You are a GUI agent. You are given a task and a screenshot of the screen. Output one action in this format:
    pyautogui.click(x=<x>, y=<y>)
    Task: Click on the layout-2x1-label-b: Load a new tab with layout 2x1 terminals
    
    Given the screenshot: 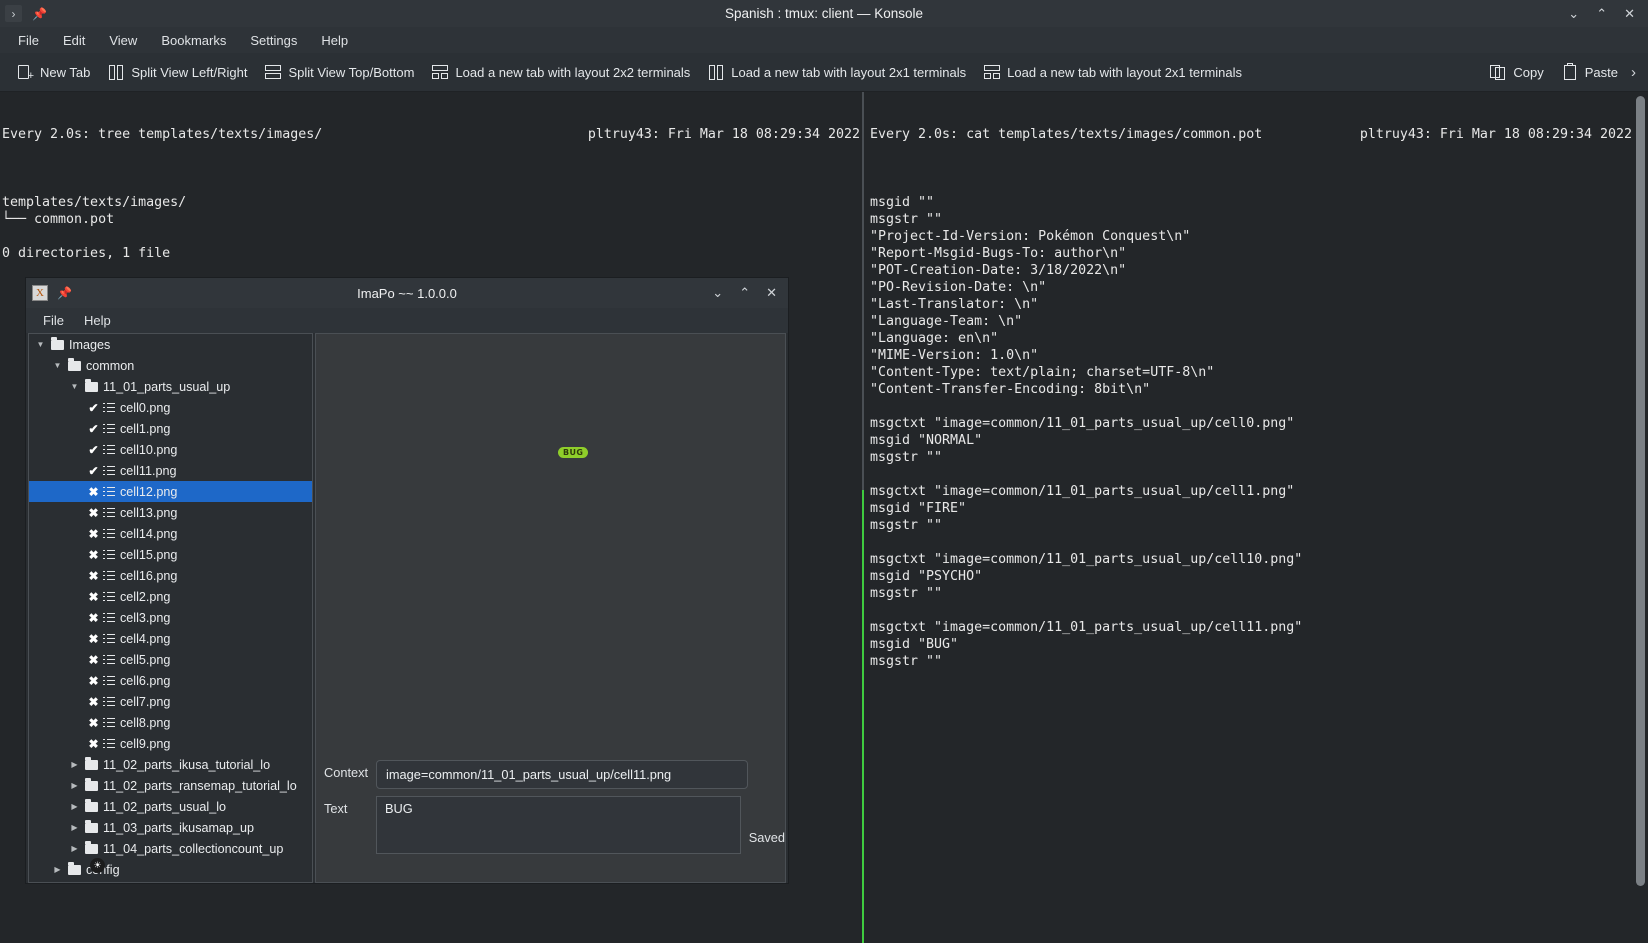 What is the action you would take?
    pyautogui.click(x=1125, y=72)
    